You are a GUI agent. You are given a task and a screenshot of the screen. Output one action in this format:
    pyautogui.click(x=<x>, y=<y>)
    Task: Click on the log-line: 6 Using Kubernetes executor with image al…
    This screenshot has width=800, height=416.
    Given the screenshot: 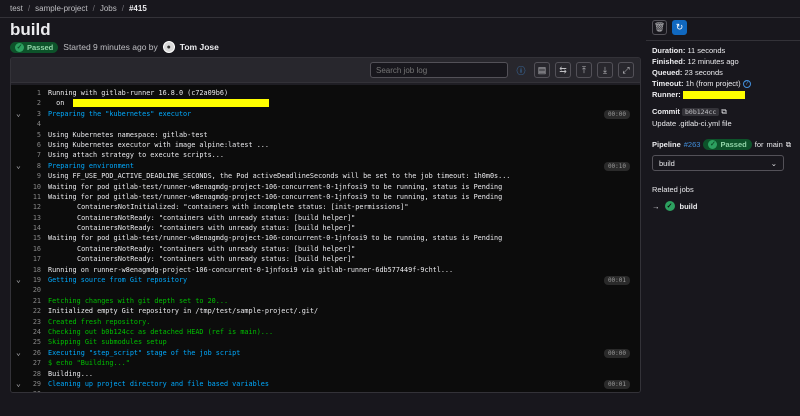 What is the action you would take?
    pyautogui.click(x=325, y=145)
    